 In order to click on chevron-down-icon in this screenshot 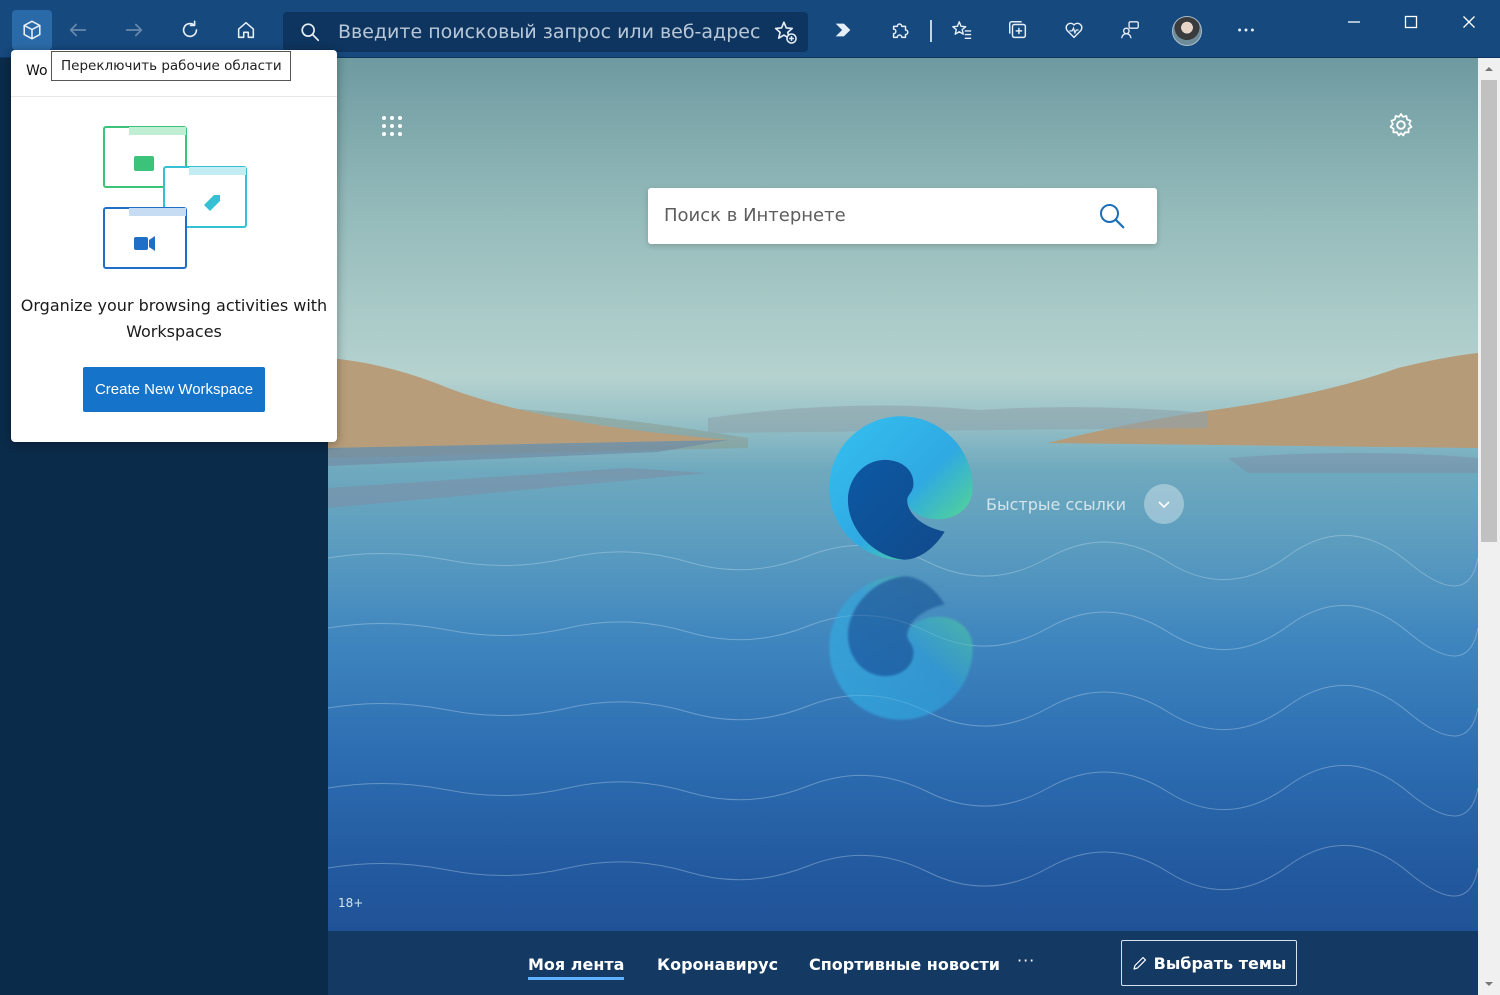, I will do `click(1164, 505)`.